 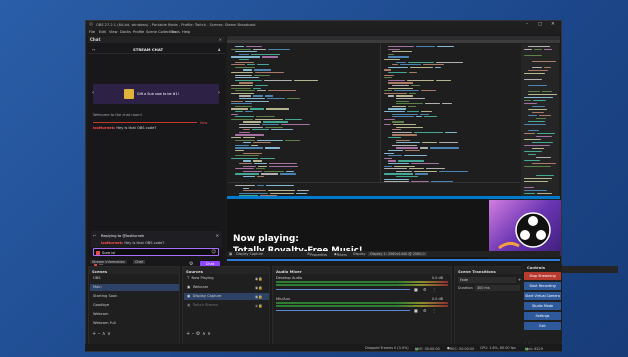 What do you see at coordinates (542, 286) in the screenshot?
I see `start-recording-button: Start Recording` at bounding box center [542, 286].